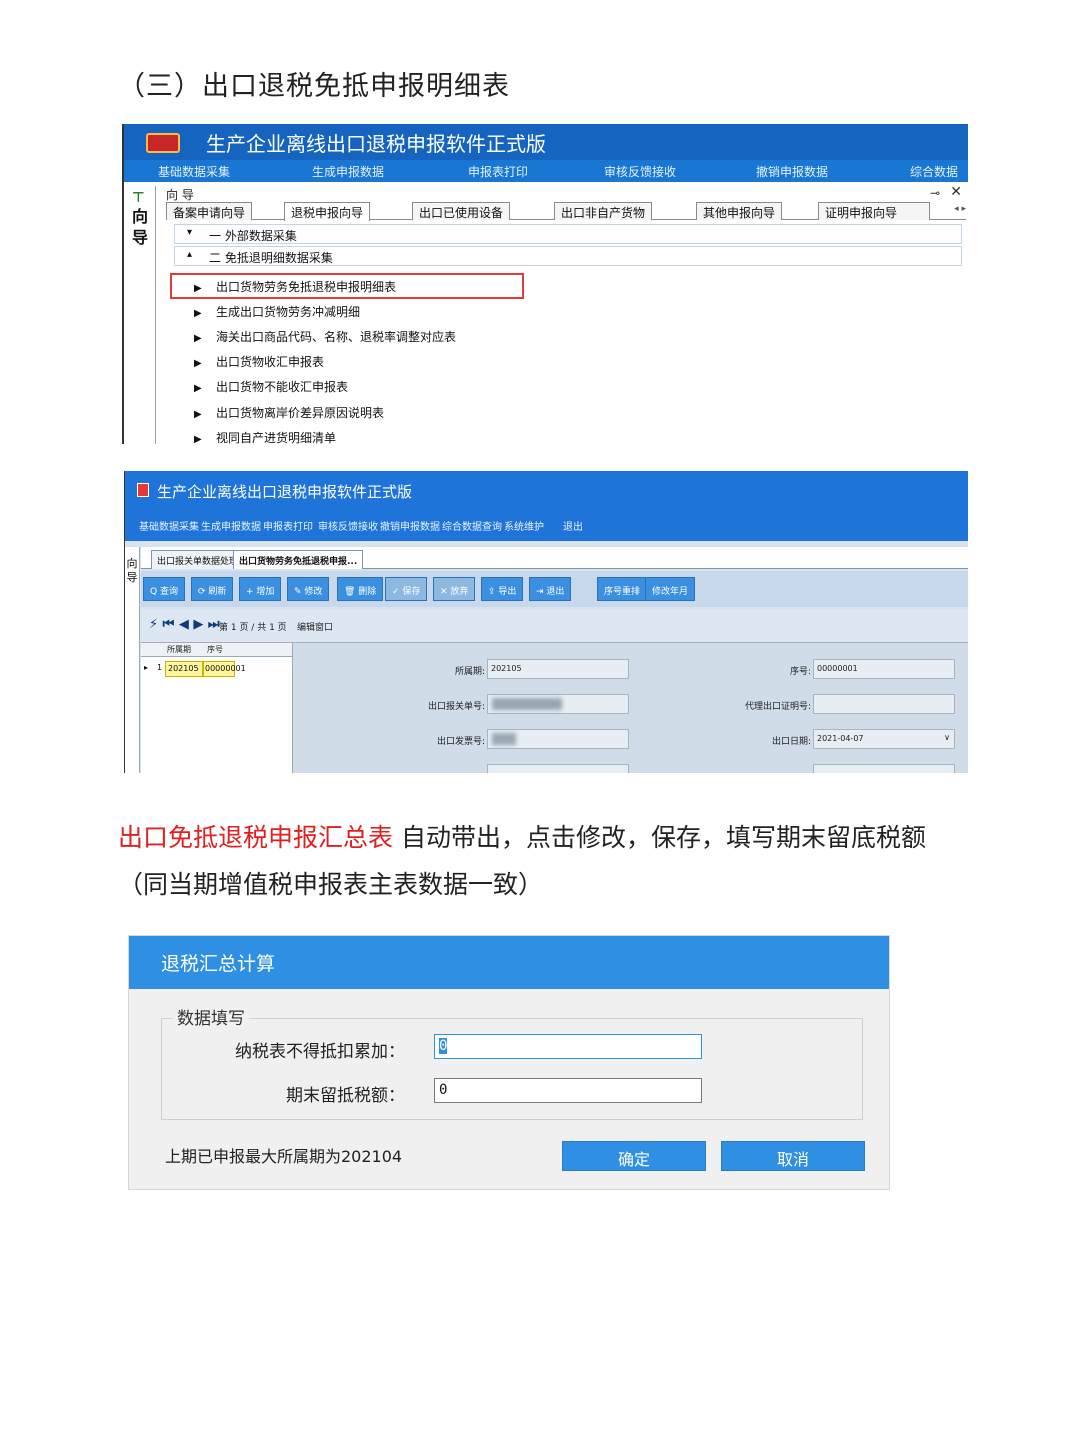 This screenshot has width=1080, height=1440. Describe the element at coordinates (472, 525) in the screenshot. I see `menu-item-query: 综合数据查询` at that location.